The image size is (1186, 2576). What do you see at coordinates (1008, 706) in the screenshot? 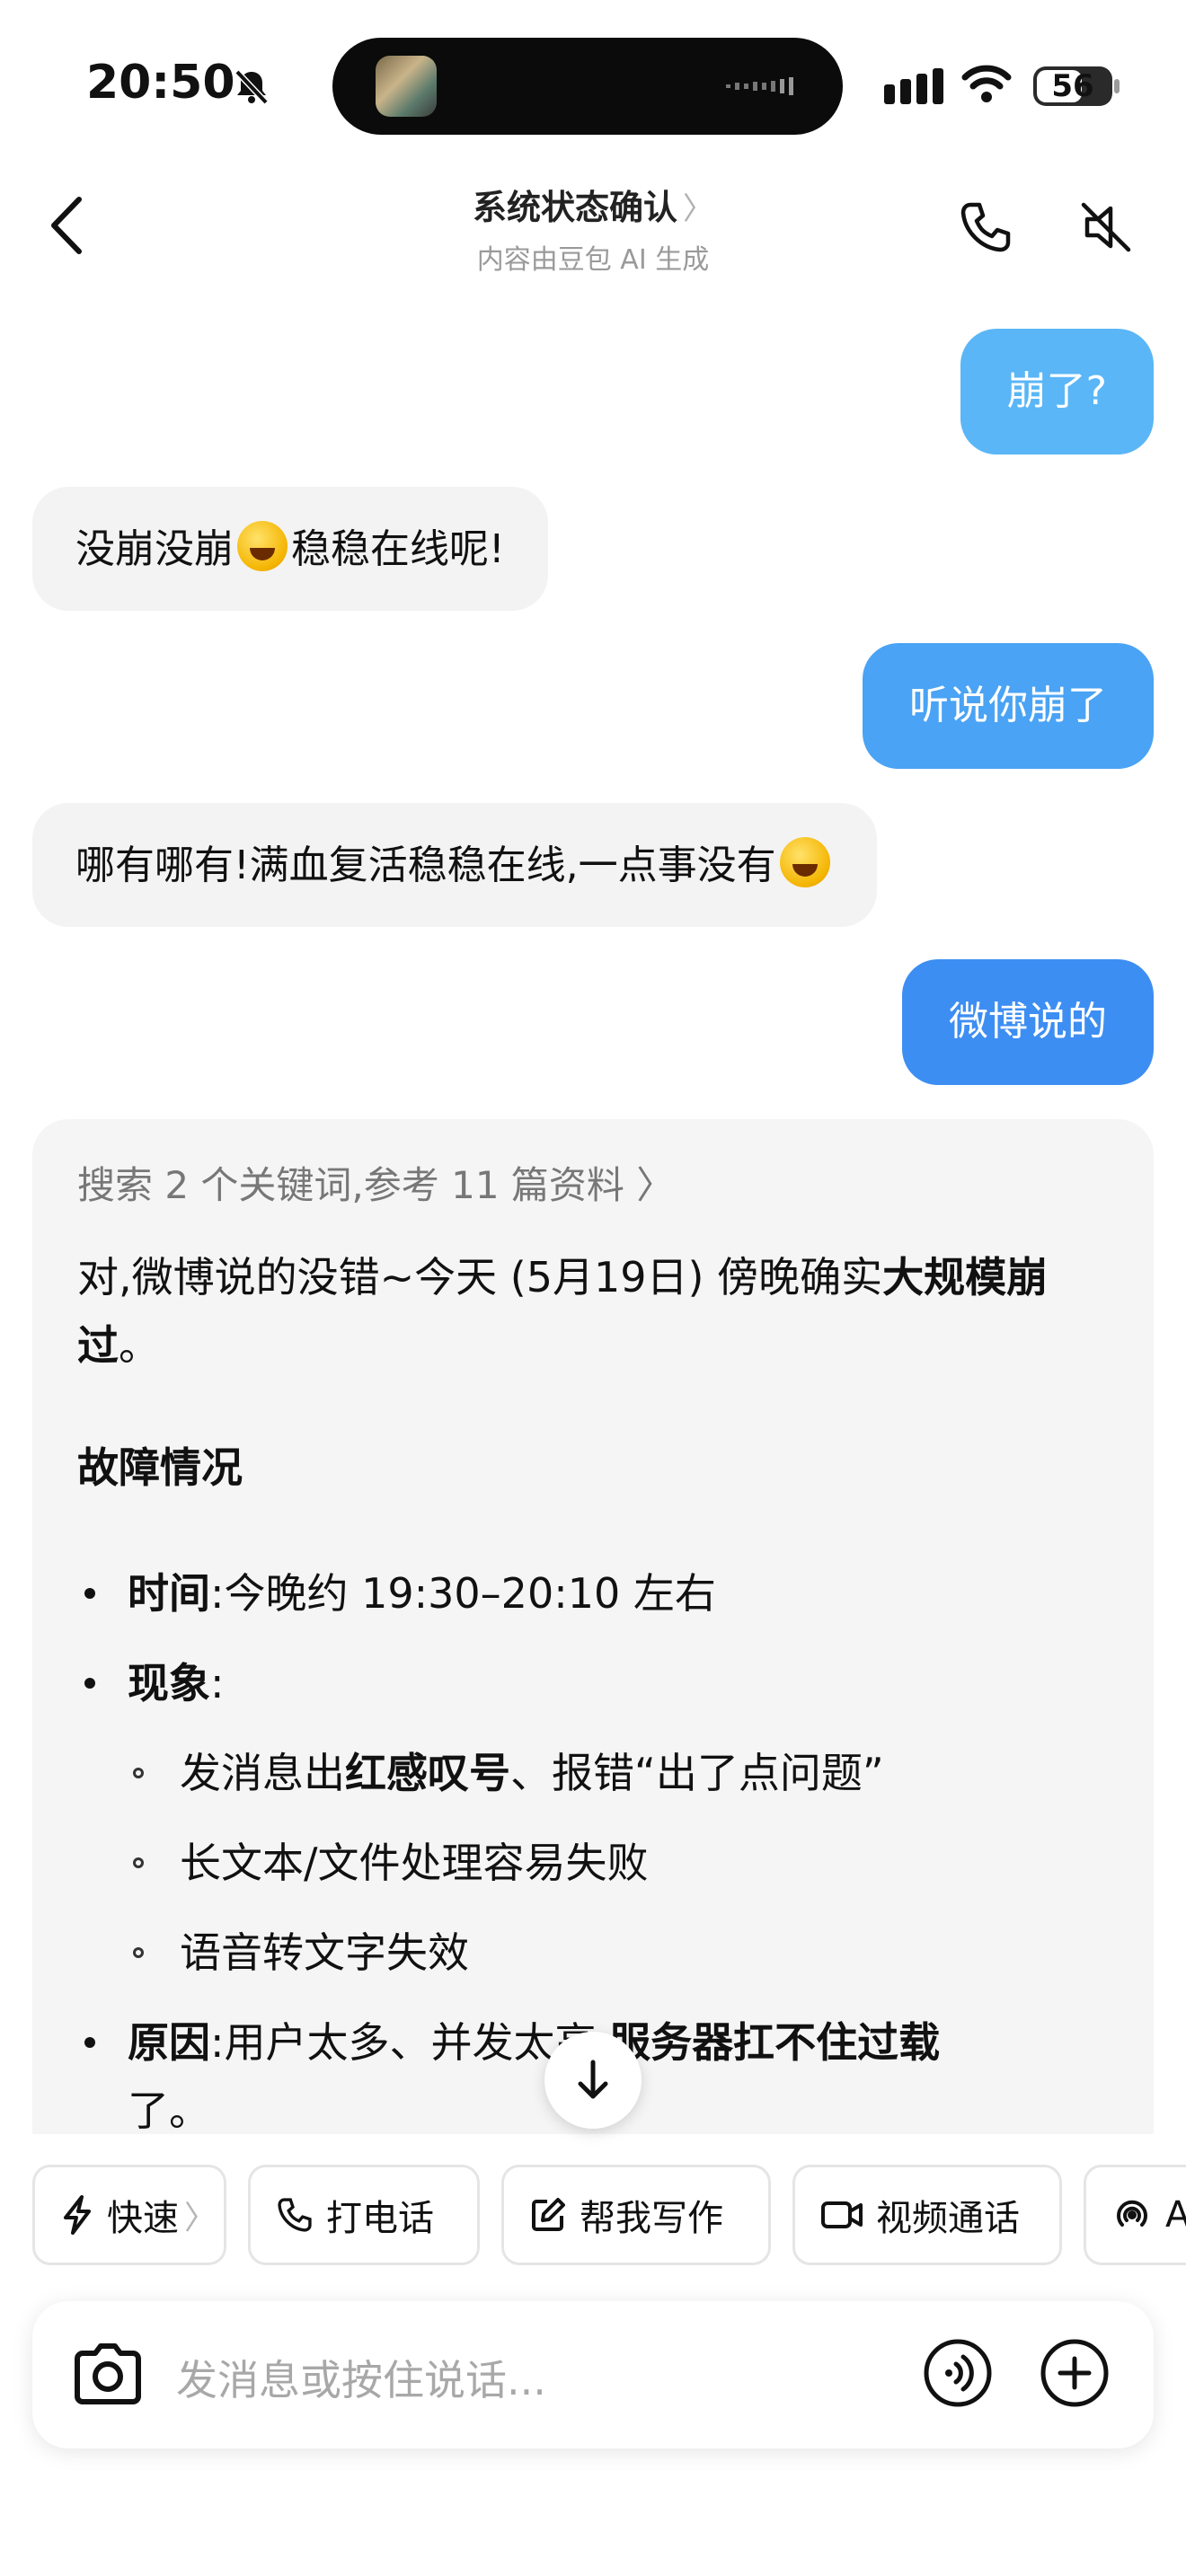
I see `user-message: 听说你崩了` at bounding box center [1008, 706].